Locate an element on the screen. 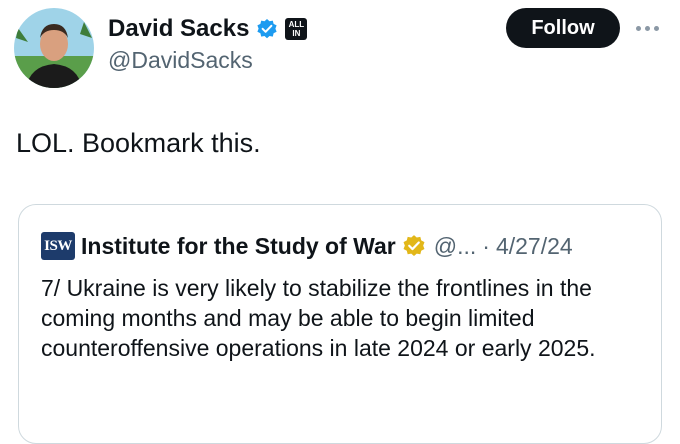  more-options-icon is located at coordinates (652, 28).